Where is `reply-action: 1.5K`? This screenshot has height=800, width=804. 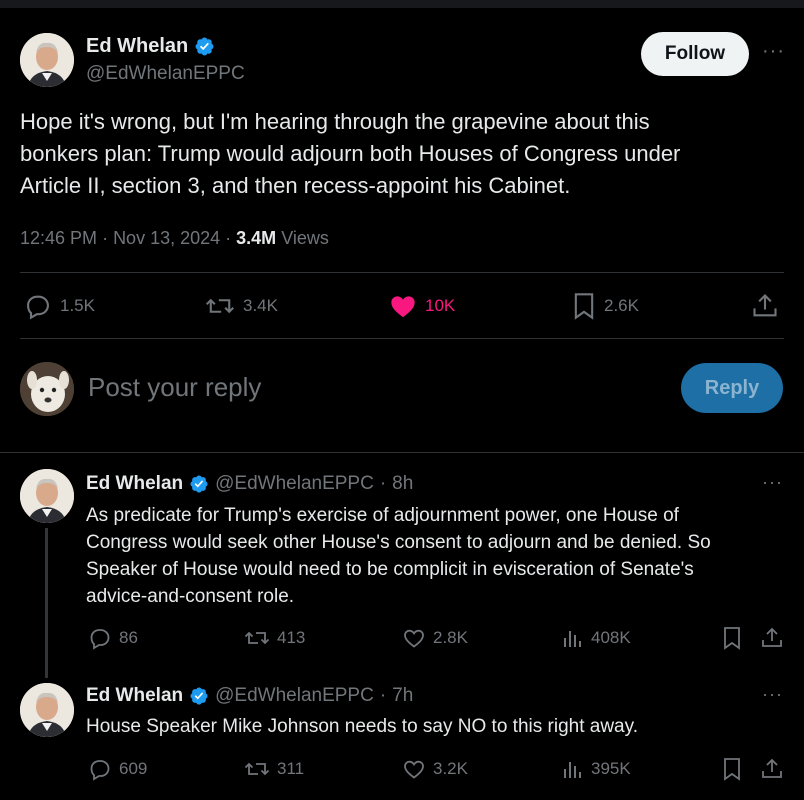 reply-action: 1.5K is located at coordinates (59, 306).